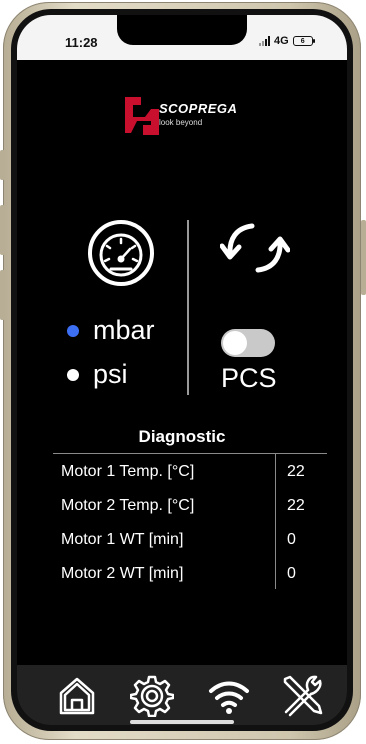  I want to click on radio-unselected-indicator, so click(73, 374).